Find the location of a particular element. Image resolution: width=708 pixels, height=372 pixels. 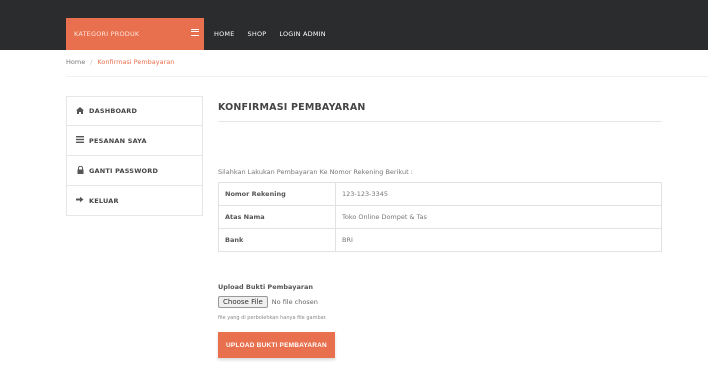

table-row: Bank BRI is located at coordinates (440, 240).